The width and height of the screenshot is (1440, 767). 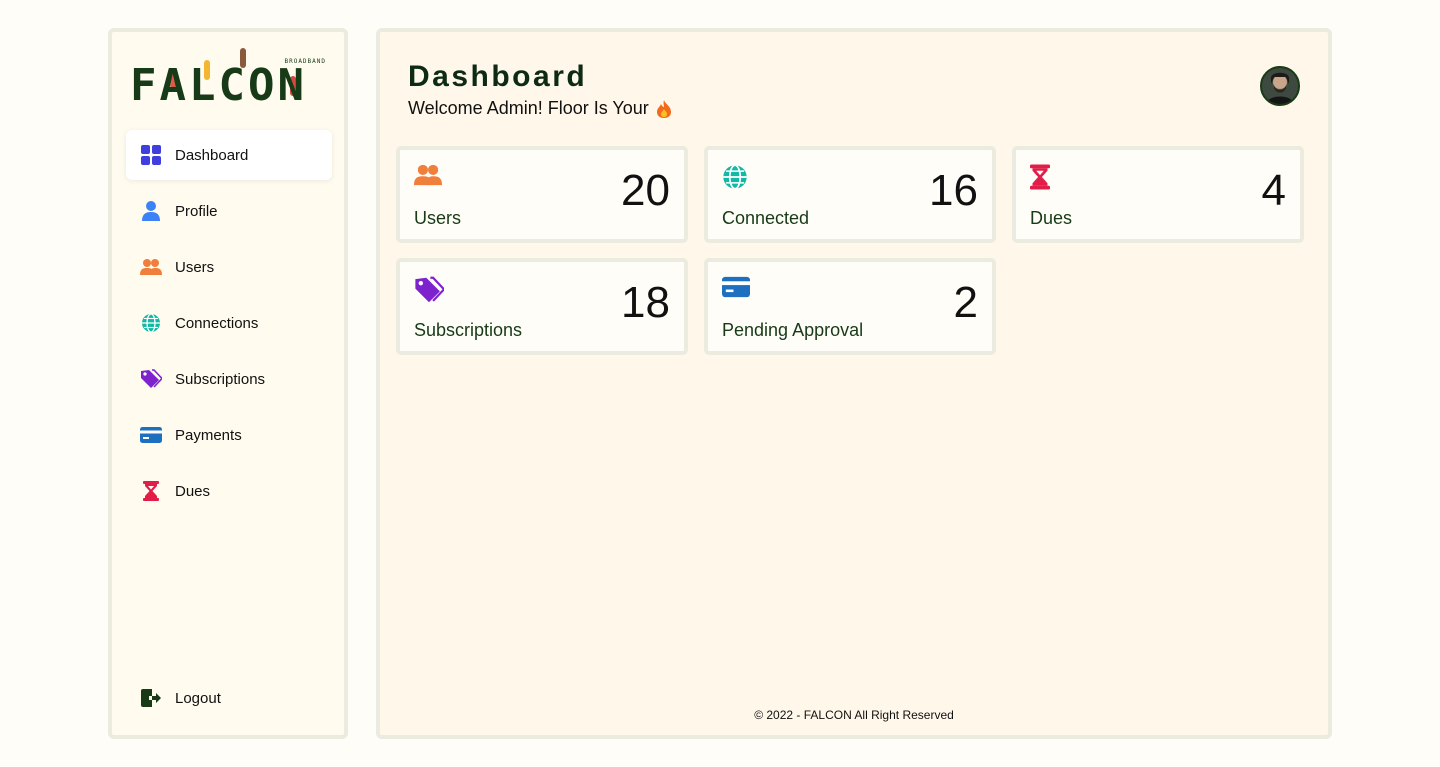 I want to click on stat-label: Users, so click(x=438, y=218).